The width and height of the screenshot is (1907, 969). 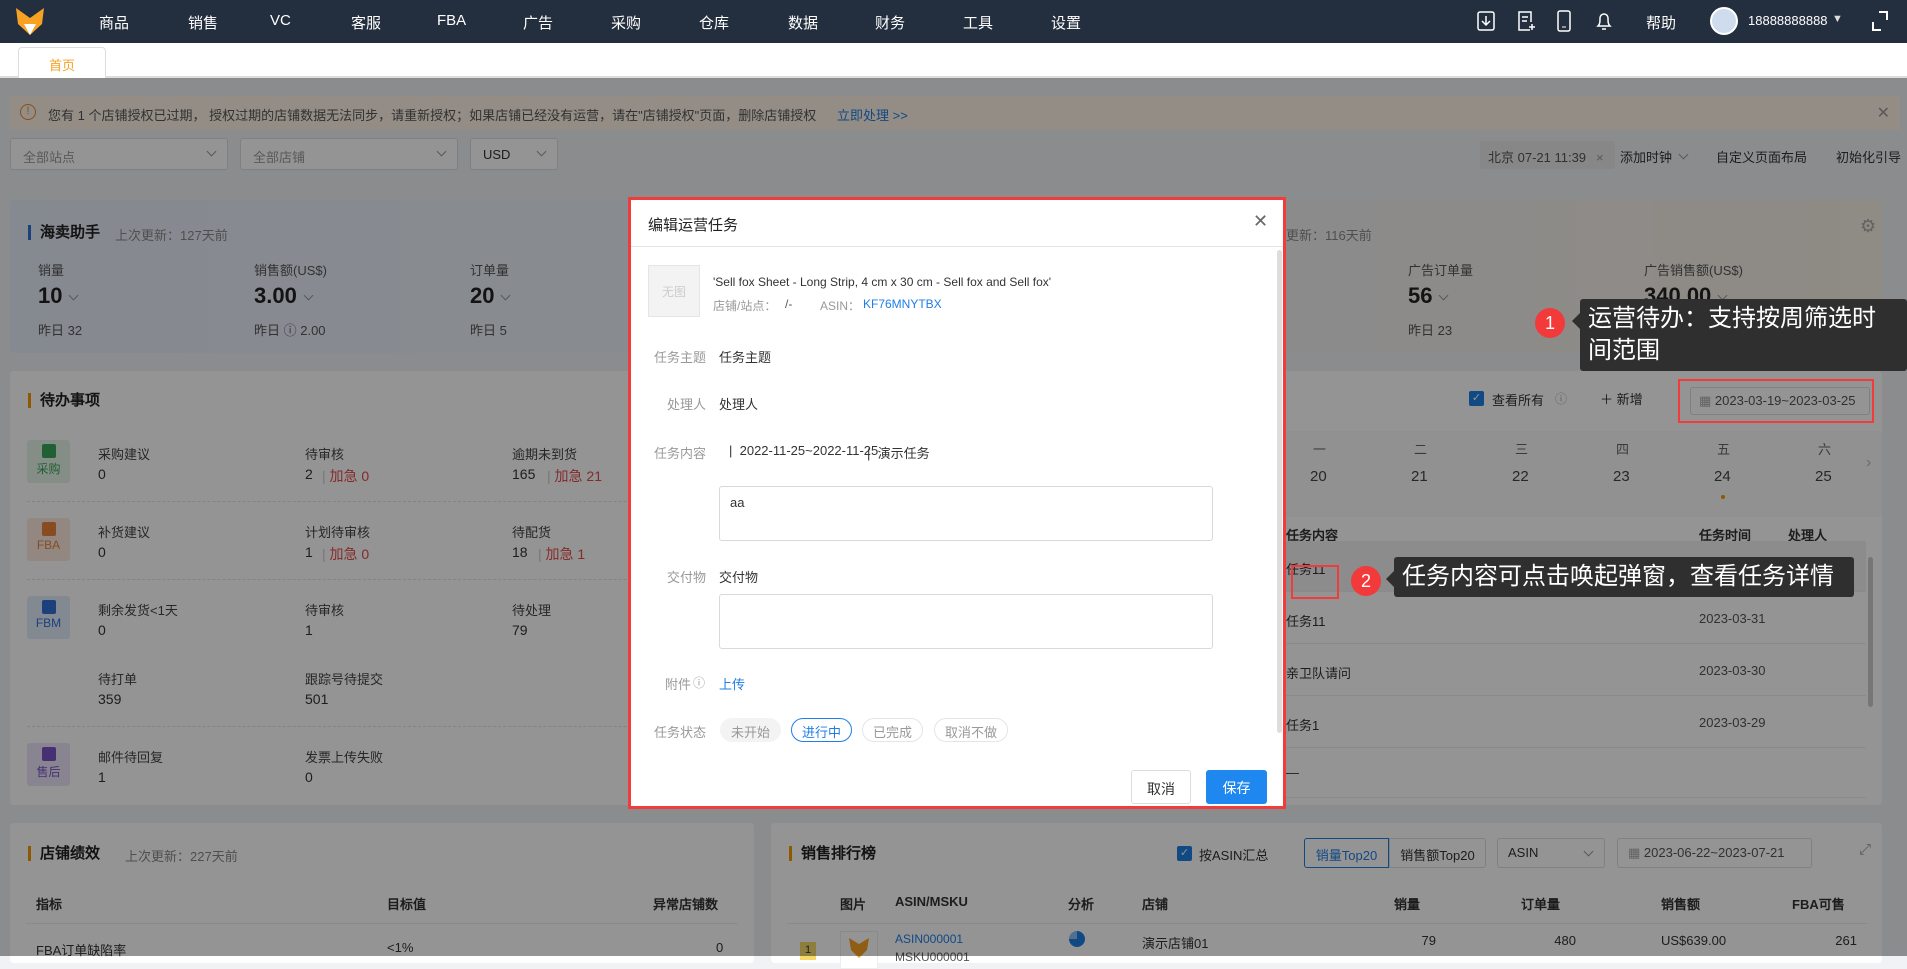 What do you see at coordinates (1279, 491) in the screenshot?
I see `modal-scrollbar` at bounding box center [1279, 491].